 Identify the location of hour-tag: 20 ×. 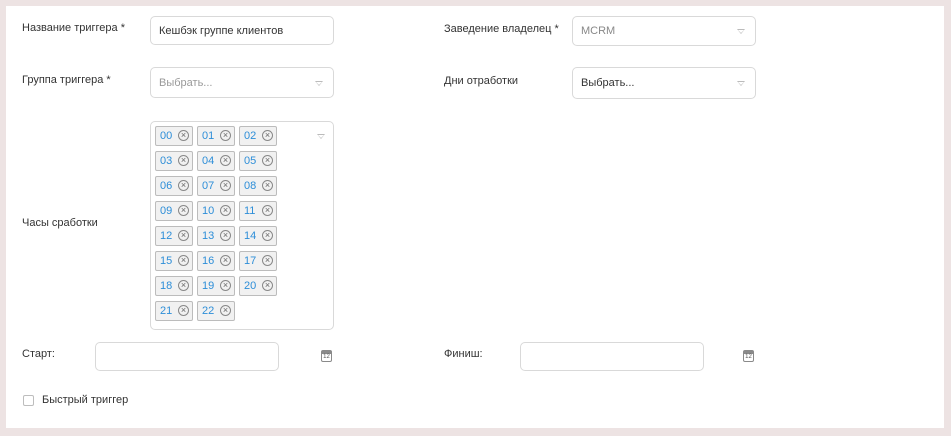
(258, 286).